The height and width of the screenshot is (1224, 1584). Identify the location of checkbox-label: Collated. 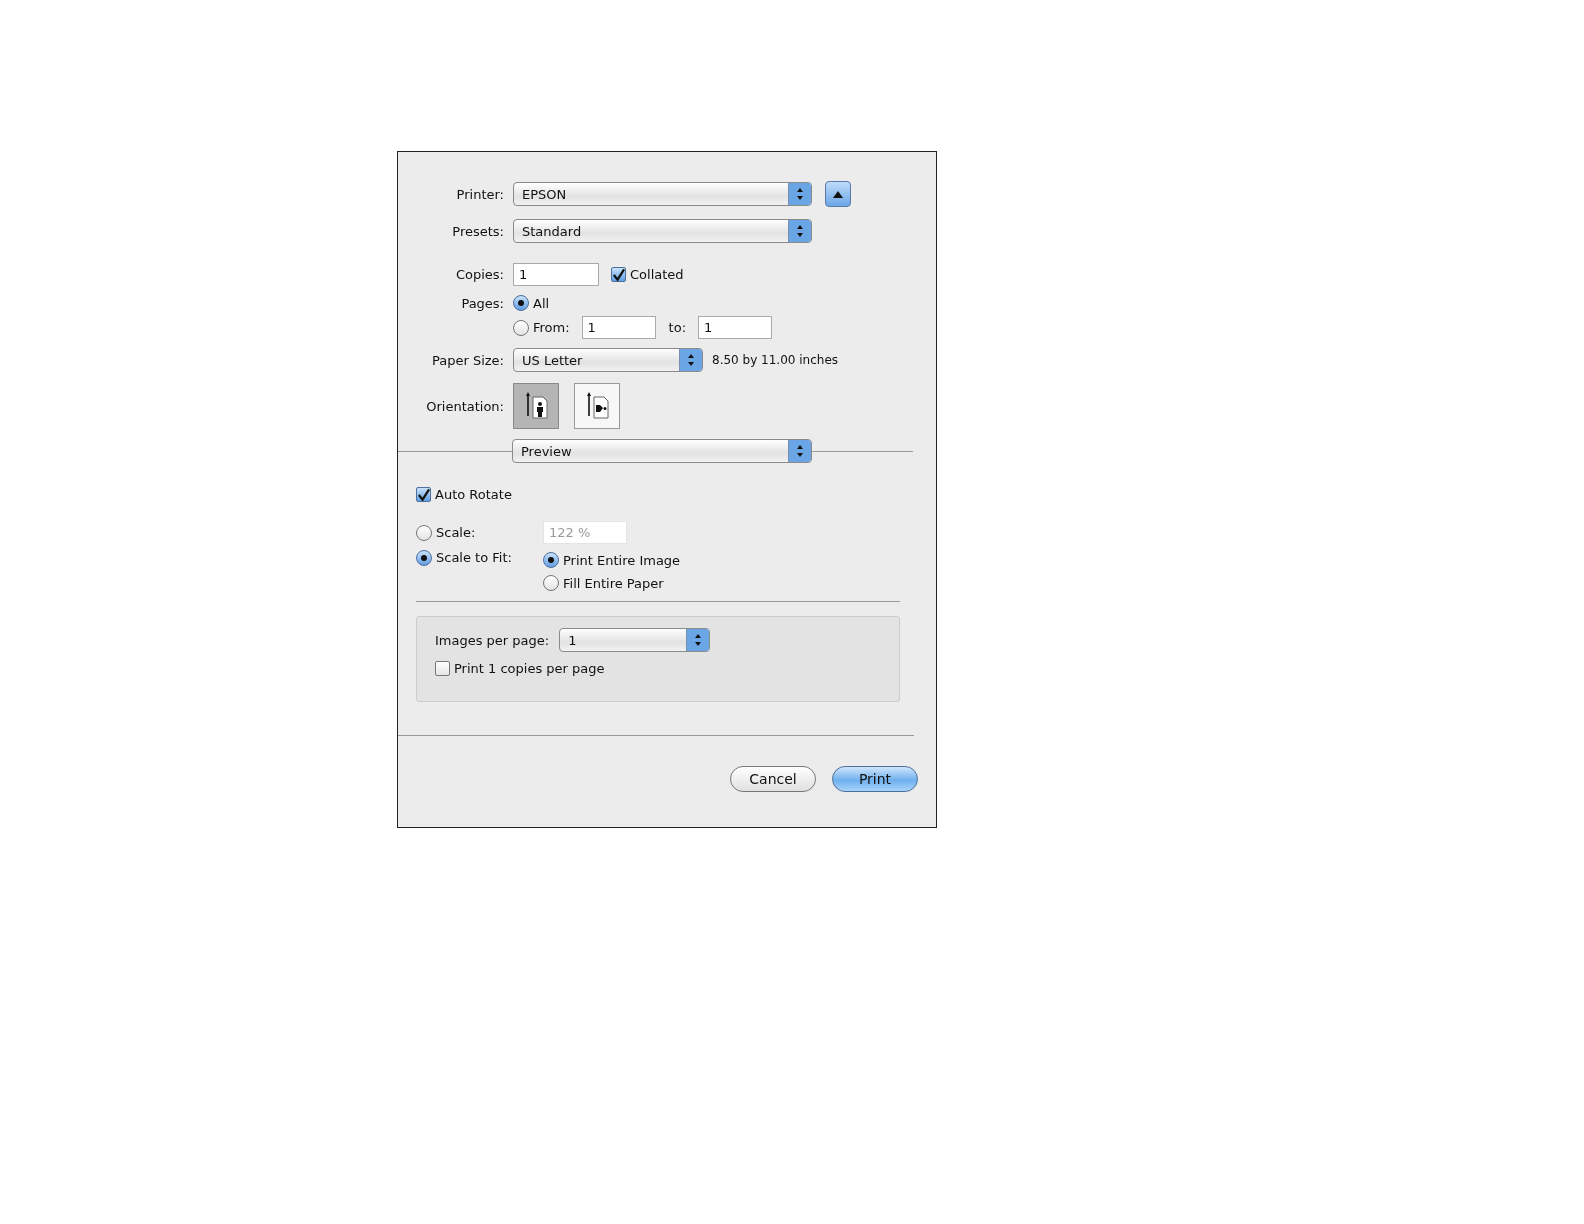
(657, 274).